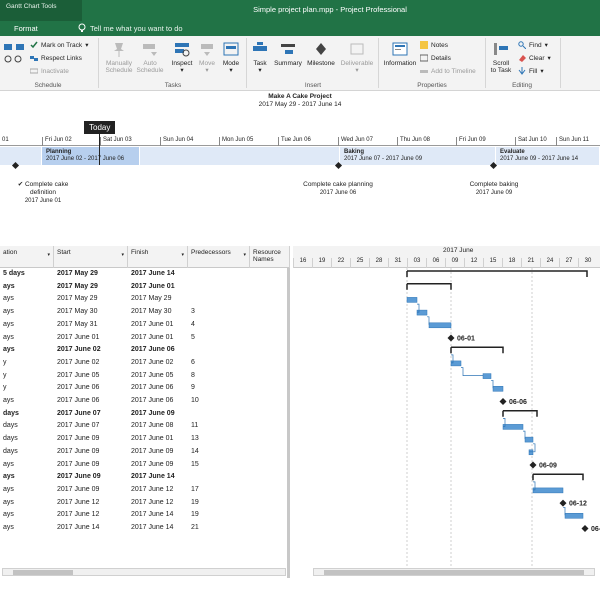 The image size is (600, 600). I want to click on task-button: Task ▾, so click(260, 57).